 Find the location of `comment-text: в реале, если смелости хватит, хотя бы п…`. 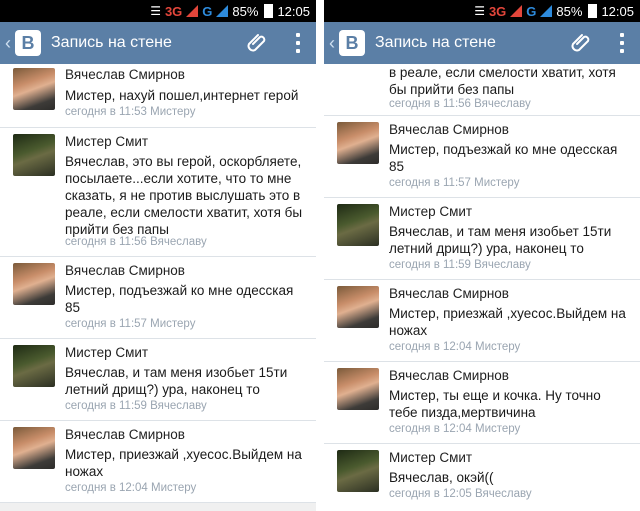

comment-text: в реале, если смелости хватит, хотя бы п… is located at coordinates (502, 81).